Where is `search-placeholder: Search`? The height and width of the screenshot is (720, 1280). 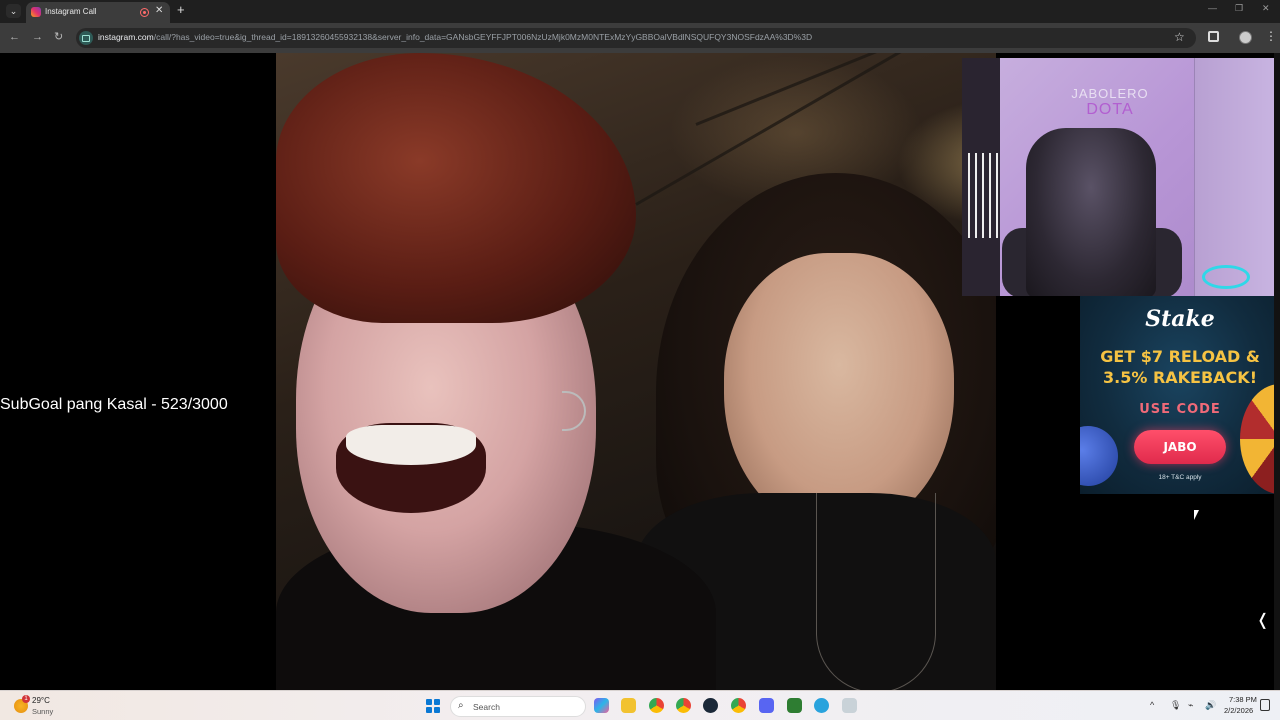
search-placeholder: Search is located at coordinates (486, 707).